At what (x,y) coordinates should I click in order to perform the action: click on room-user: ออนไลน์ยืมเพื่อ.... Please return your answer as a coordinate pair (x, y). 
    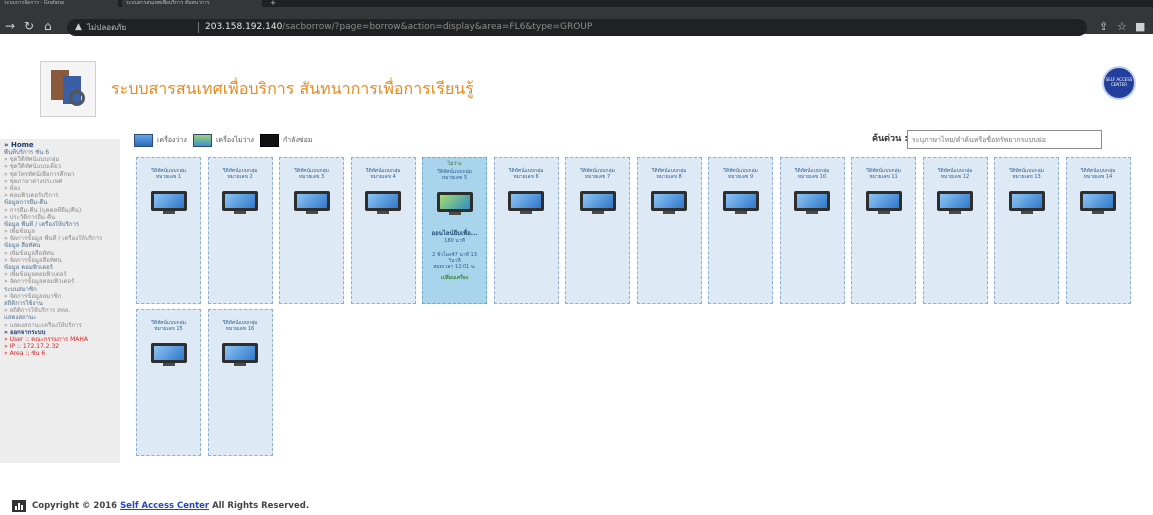
    Looking at the image, I should click on (454, 233).